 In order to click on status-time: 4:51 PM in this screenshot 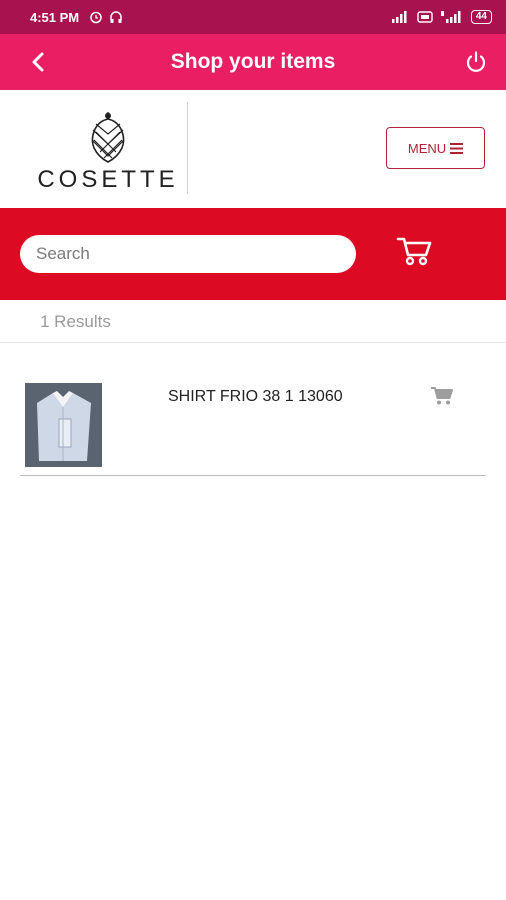, I will do `click(55, 17)`.